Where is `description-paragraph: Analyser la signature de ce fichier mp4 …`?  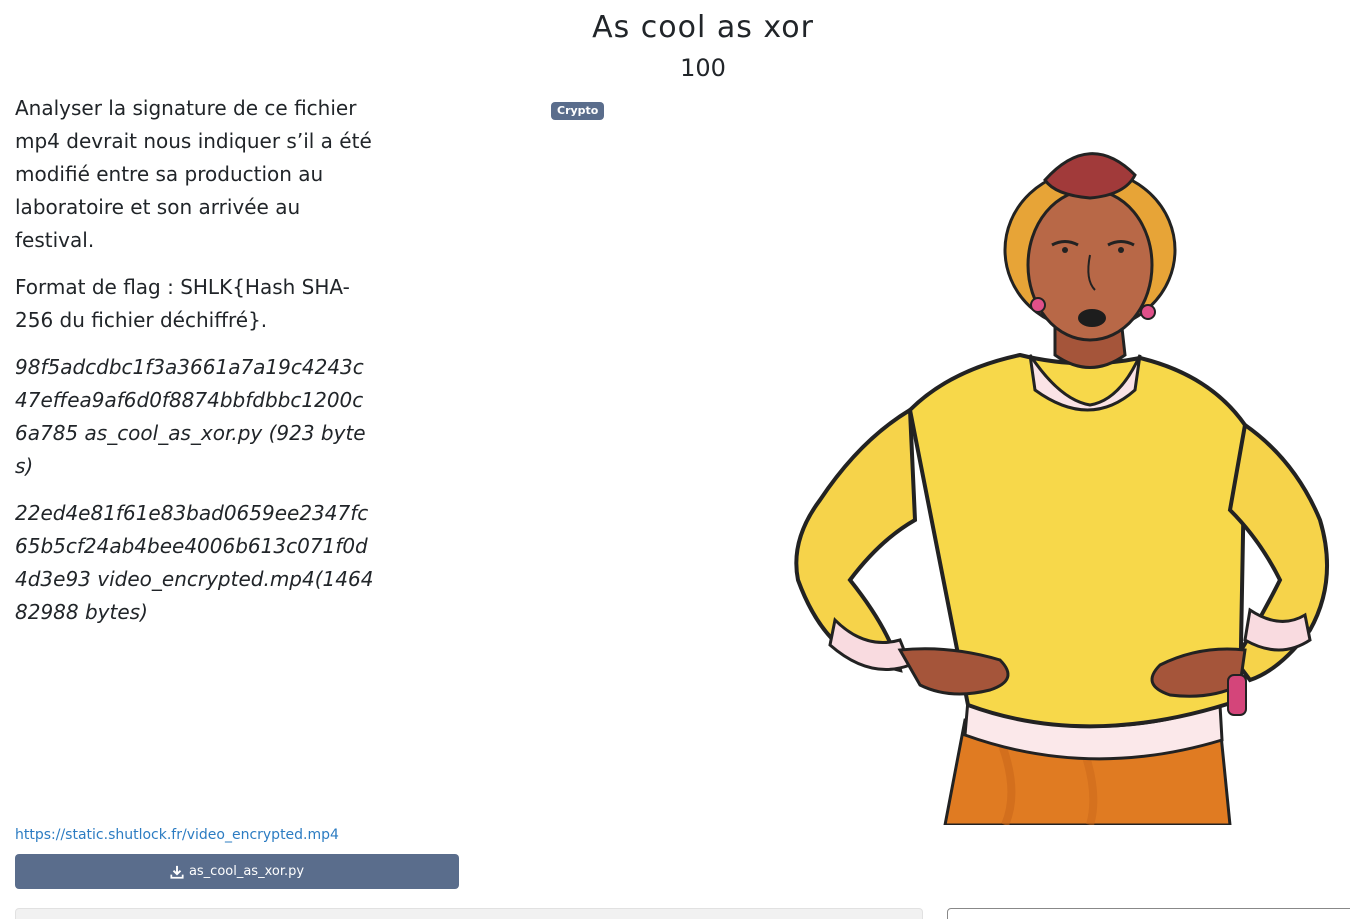 description-paragraph: Analyser la signature de ce fichier mp4 … is located at coordinates (193, 174).